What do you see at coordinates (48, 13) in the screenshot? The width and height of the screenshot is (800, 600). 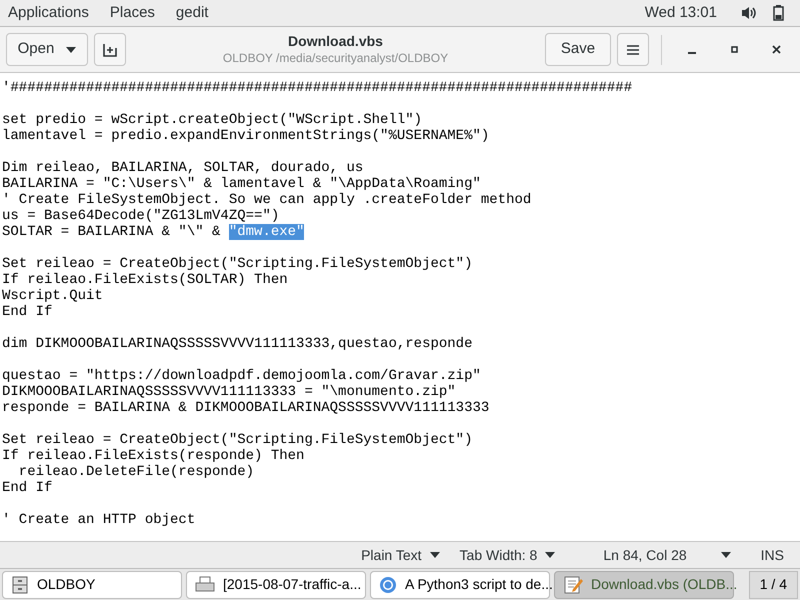 I see `top-bar-menu: Applications` at bounding box center [48, 13].